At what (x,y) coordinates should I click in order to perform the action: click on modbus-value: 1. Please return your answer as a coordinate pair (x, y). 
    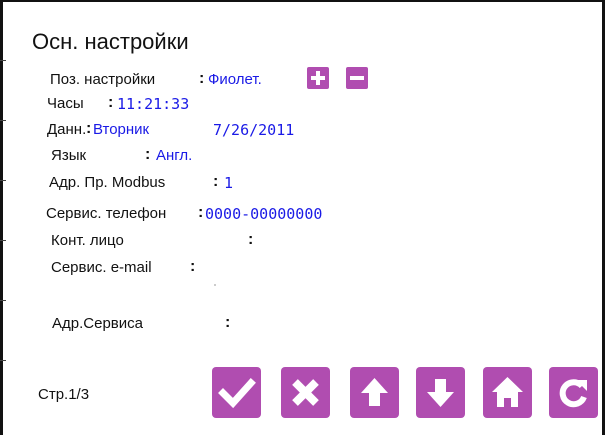
    Looking at the image, I should click on (228, 183).